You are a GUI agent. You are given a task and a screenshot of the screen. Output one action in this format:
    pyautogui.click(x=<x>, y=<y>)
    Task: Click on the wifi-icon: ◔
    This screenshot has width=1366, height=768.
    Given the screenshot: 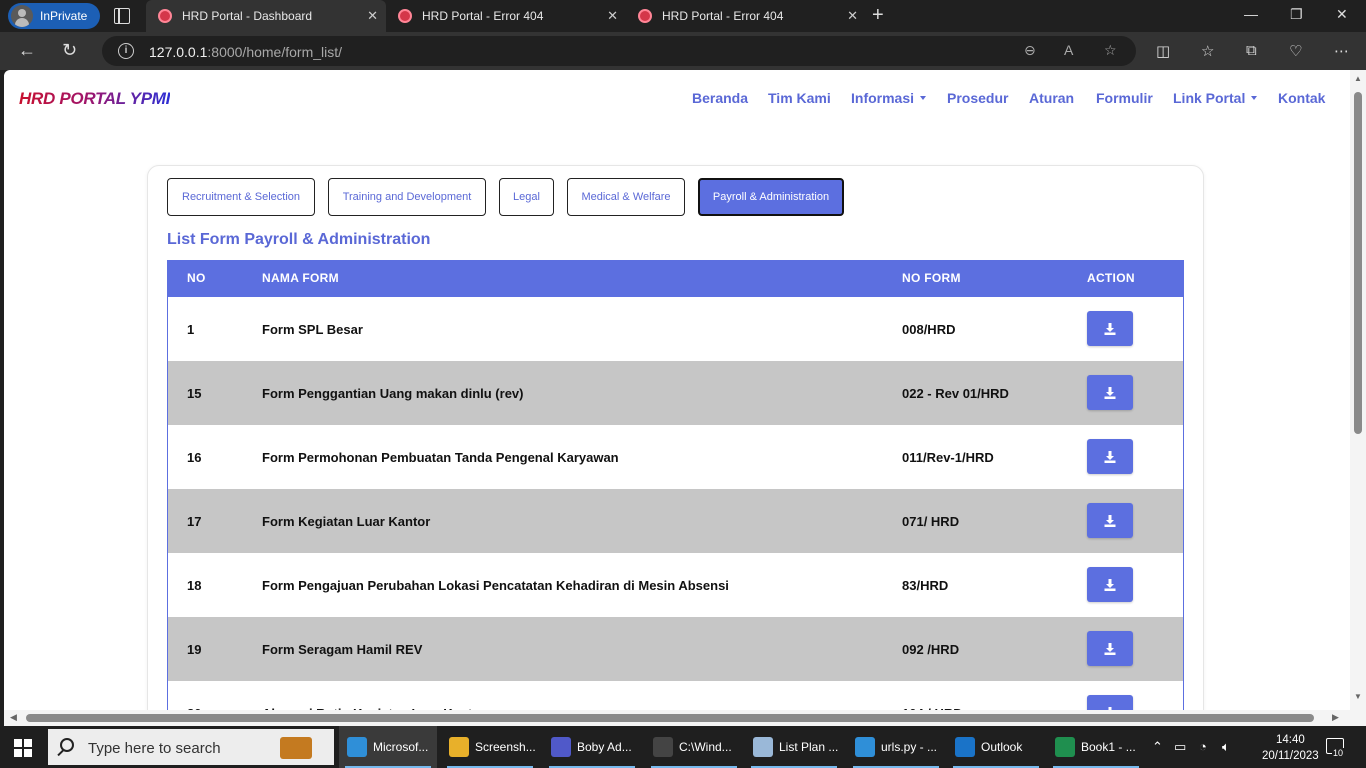 What is the action you would take?
    pyautogui.click(x=1203, y=746)
    